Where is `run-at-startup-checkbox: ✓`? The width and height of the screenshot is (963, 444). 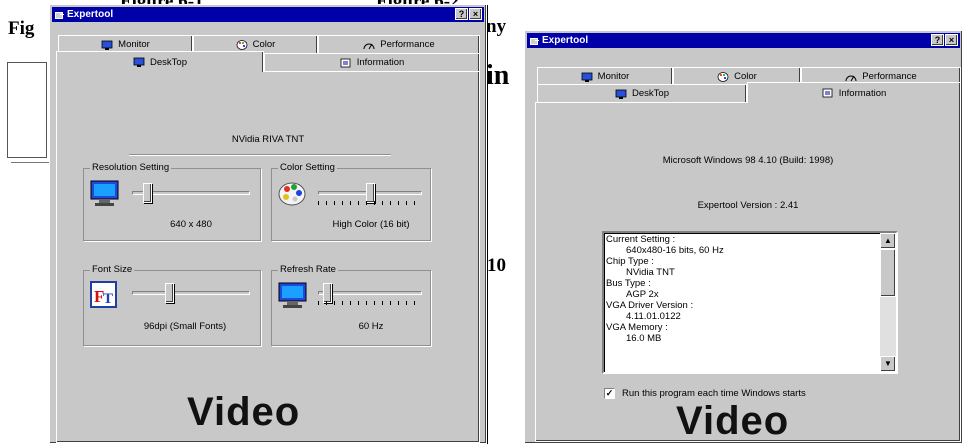 run-at-startup-checkbox: ✓ is located at coordinates (609, 393).